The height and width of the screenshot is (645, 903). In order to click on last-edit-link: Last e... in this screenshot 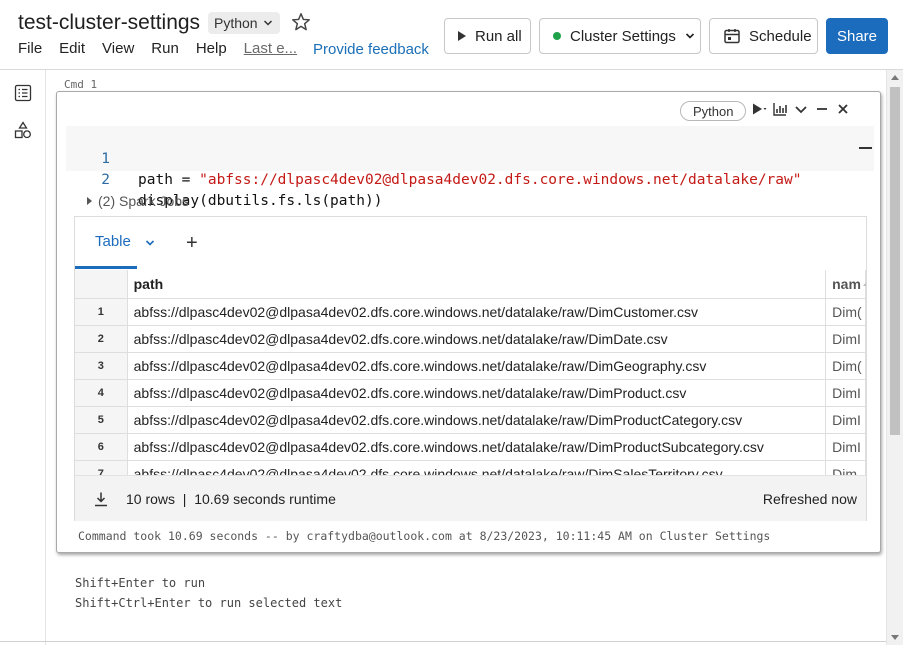, I will do `click(270, 48)`.